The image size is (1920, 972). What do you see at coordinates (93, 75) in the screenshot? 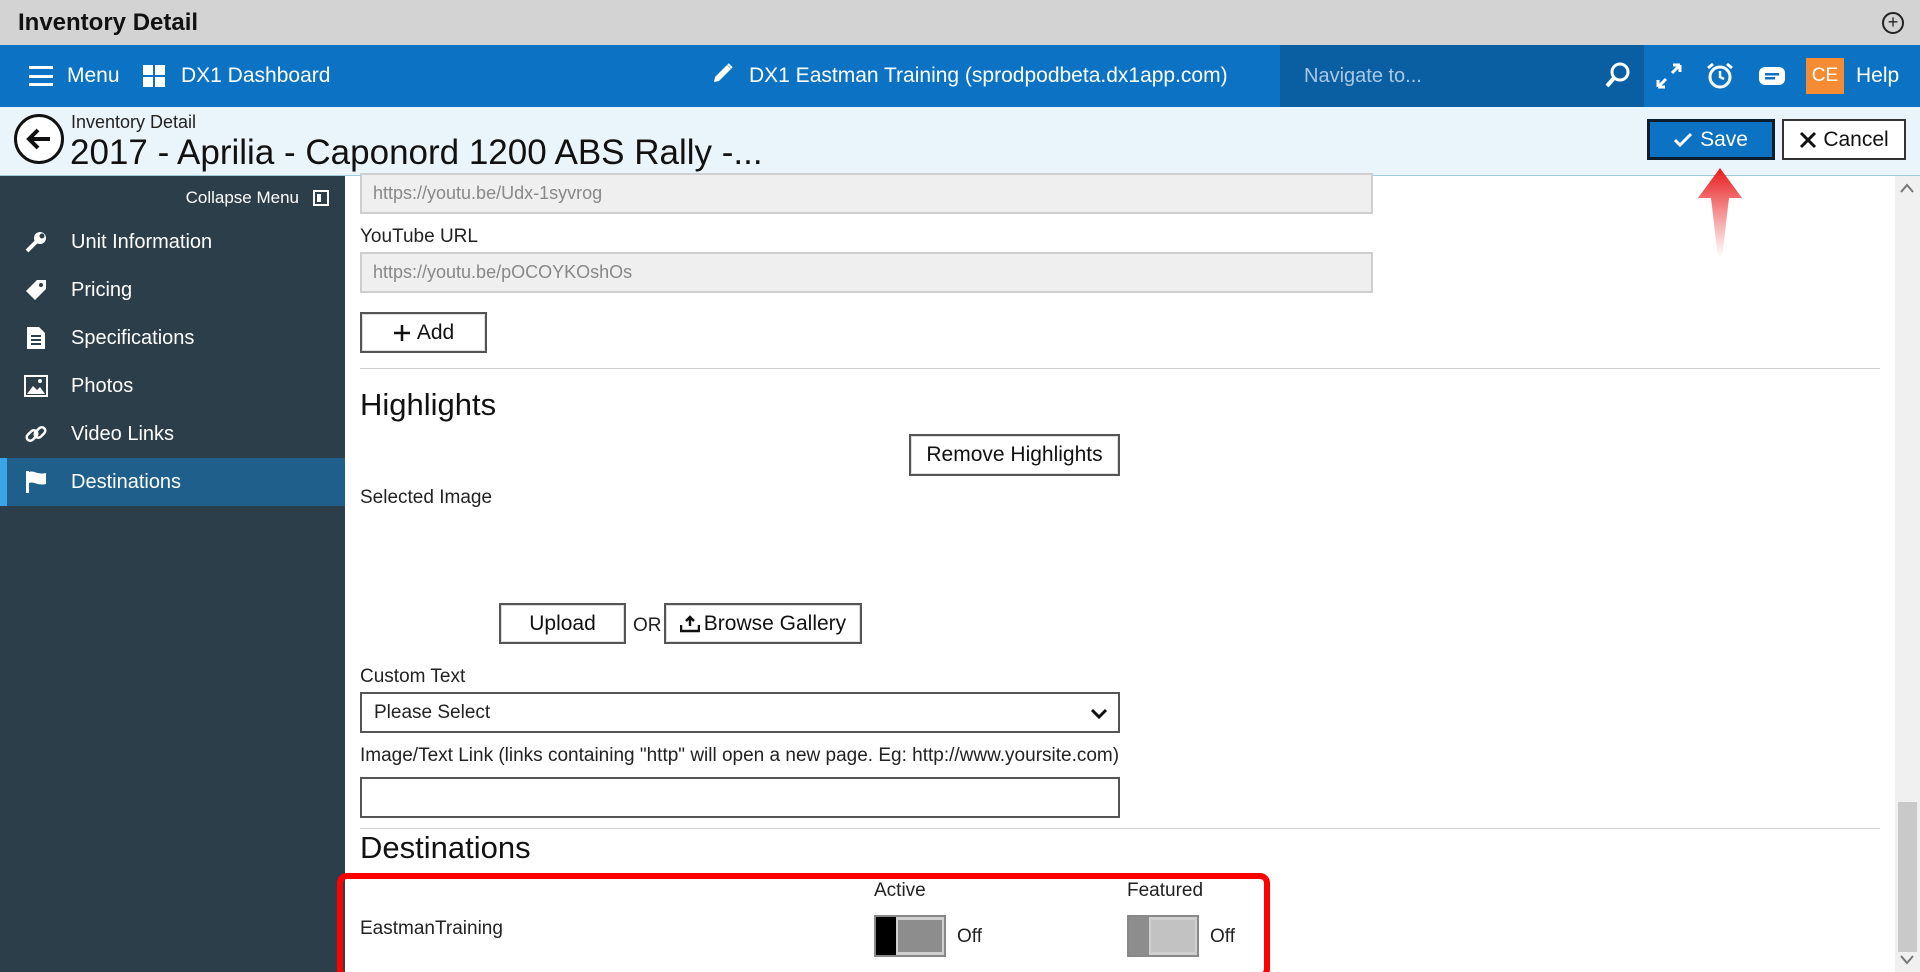
I see `menu-label: Menu` at bounding box center [93, 75].